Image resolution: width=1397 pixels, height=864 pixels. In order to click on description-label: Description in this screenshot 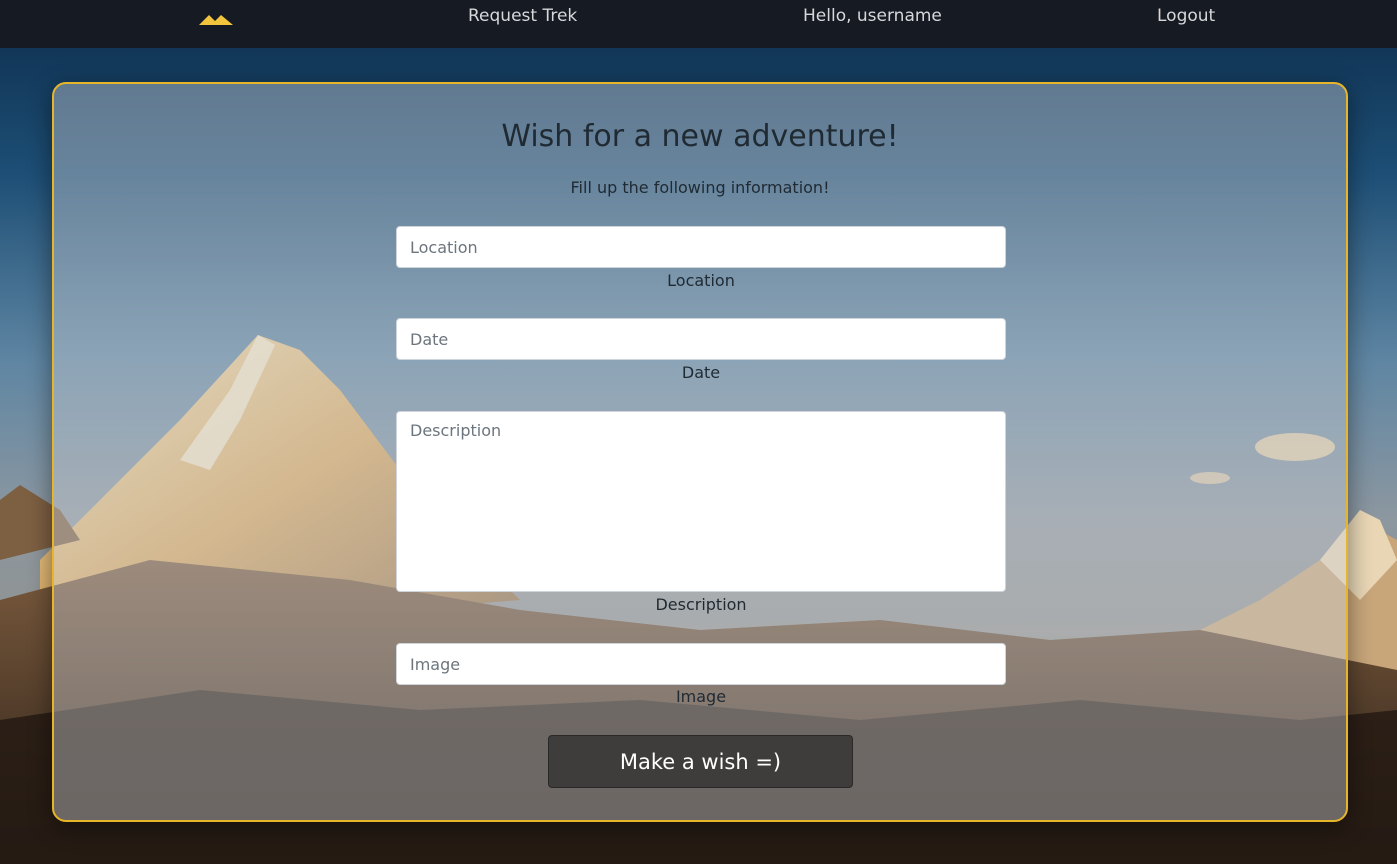, I will do `click(701, 604)`.